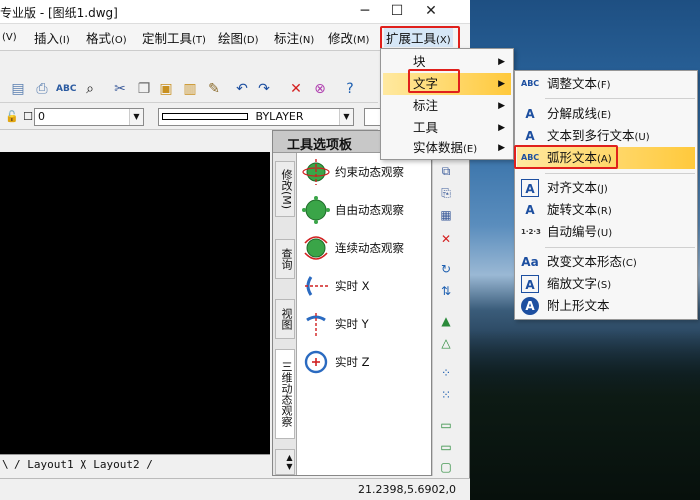 This screenshot has height=500, width=700. I want to click on extend-icon: ▭, so click(446, 447).